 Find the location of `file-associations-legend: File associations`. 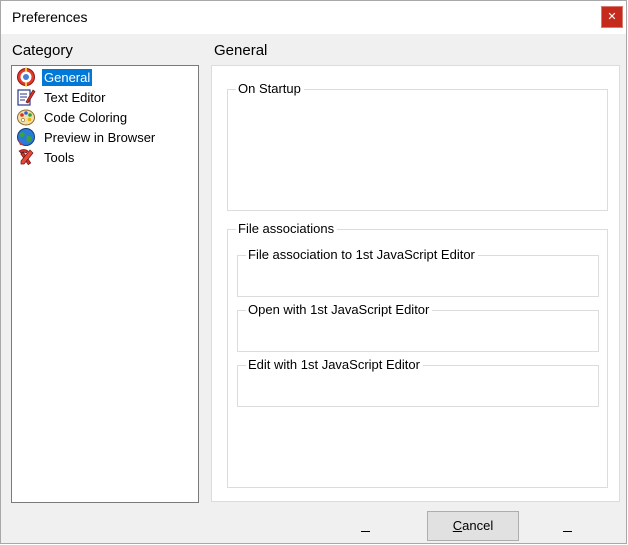

file-associations-legend: File associations is located at coordinates (287, 229).